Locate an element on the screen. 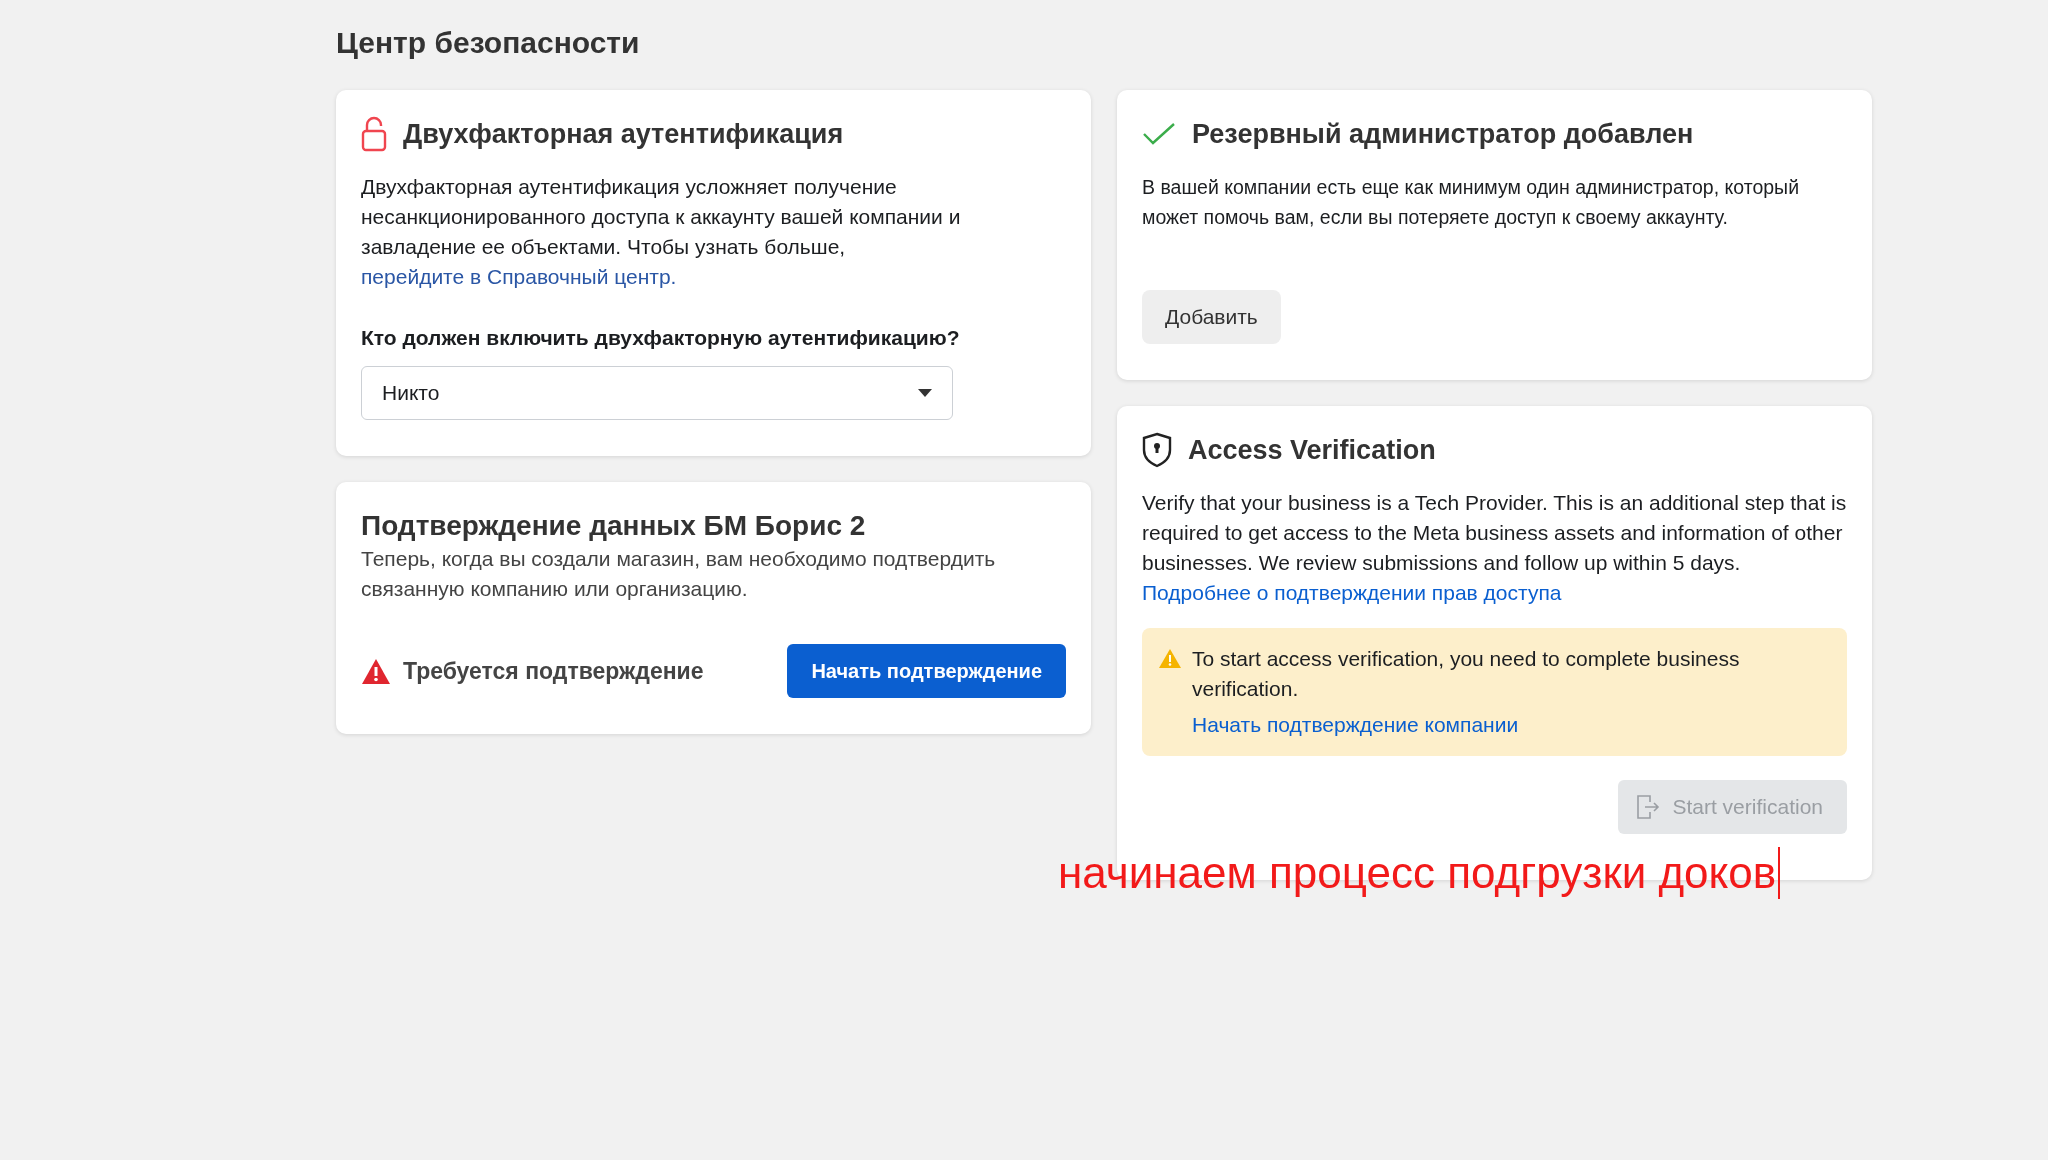 Image resolution: width=2048 pixels, height=1160 pixels. add-button: Добавить is located at coordinates (1211, 317).